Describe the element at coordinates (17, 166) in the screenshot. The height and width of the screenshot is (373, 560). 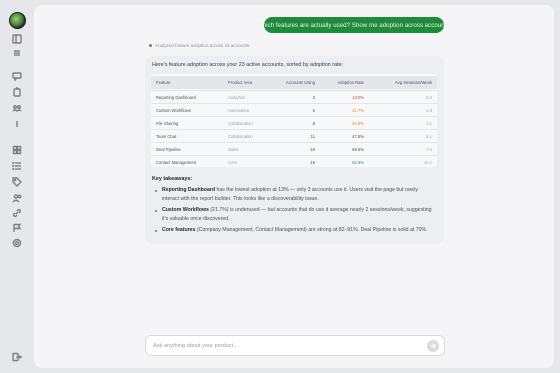
I see `list-icon` at that location.